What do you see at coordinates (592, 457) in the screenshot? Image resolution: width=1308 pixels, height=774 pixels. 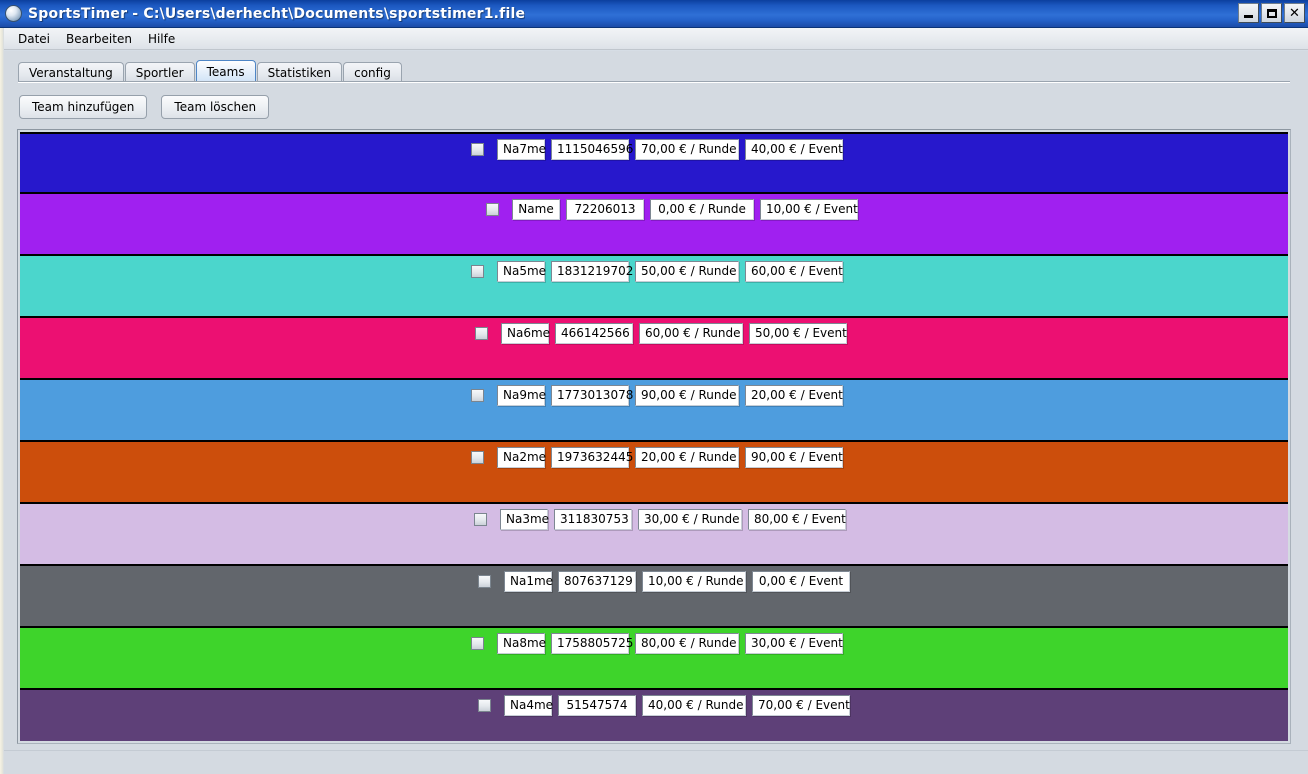 I see `team-id-input: 1973632445` at bounding box center [592, 457].